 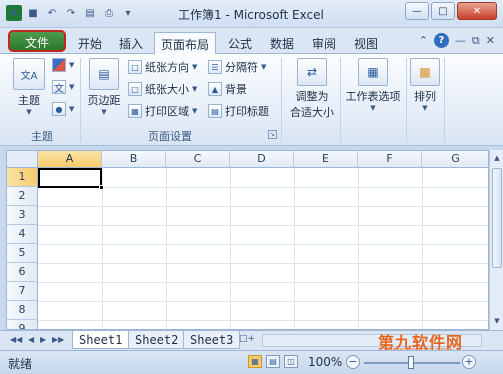 I want to click on window-title: 工作簿1 - Microsoft Excel, so click(x=251, y=15).